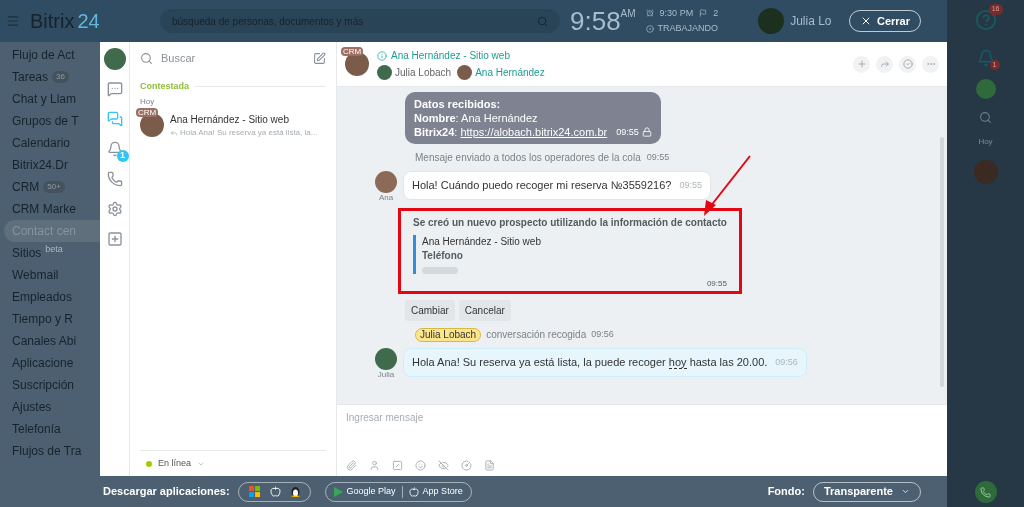  What do you see at coordinates (443, 465) in the screenshot?
I see `eye-off-icon` at bounding box center [443, 465].